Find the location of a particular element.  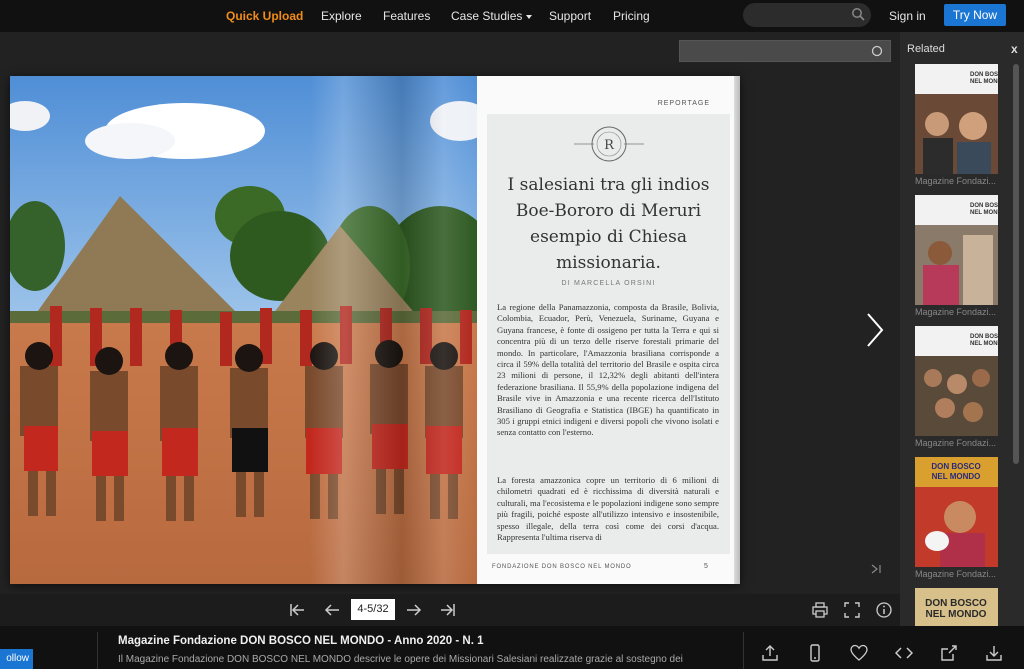

page-indicator: 4-5/32 is located at coordinates (373, 609).